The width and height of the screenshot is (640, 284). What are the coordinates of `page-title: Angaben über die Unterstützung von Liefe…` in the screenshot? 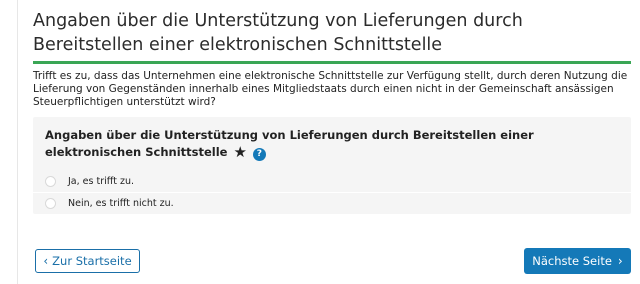 It's located at (278, 33).